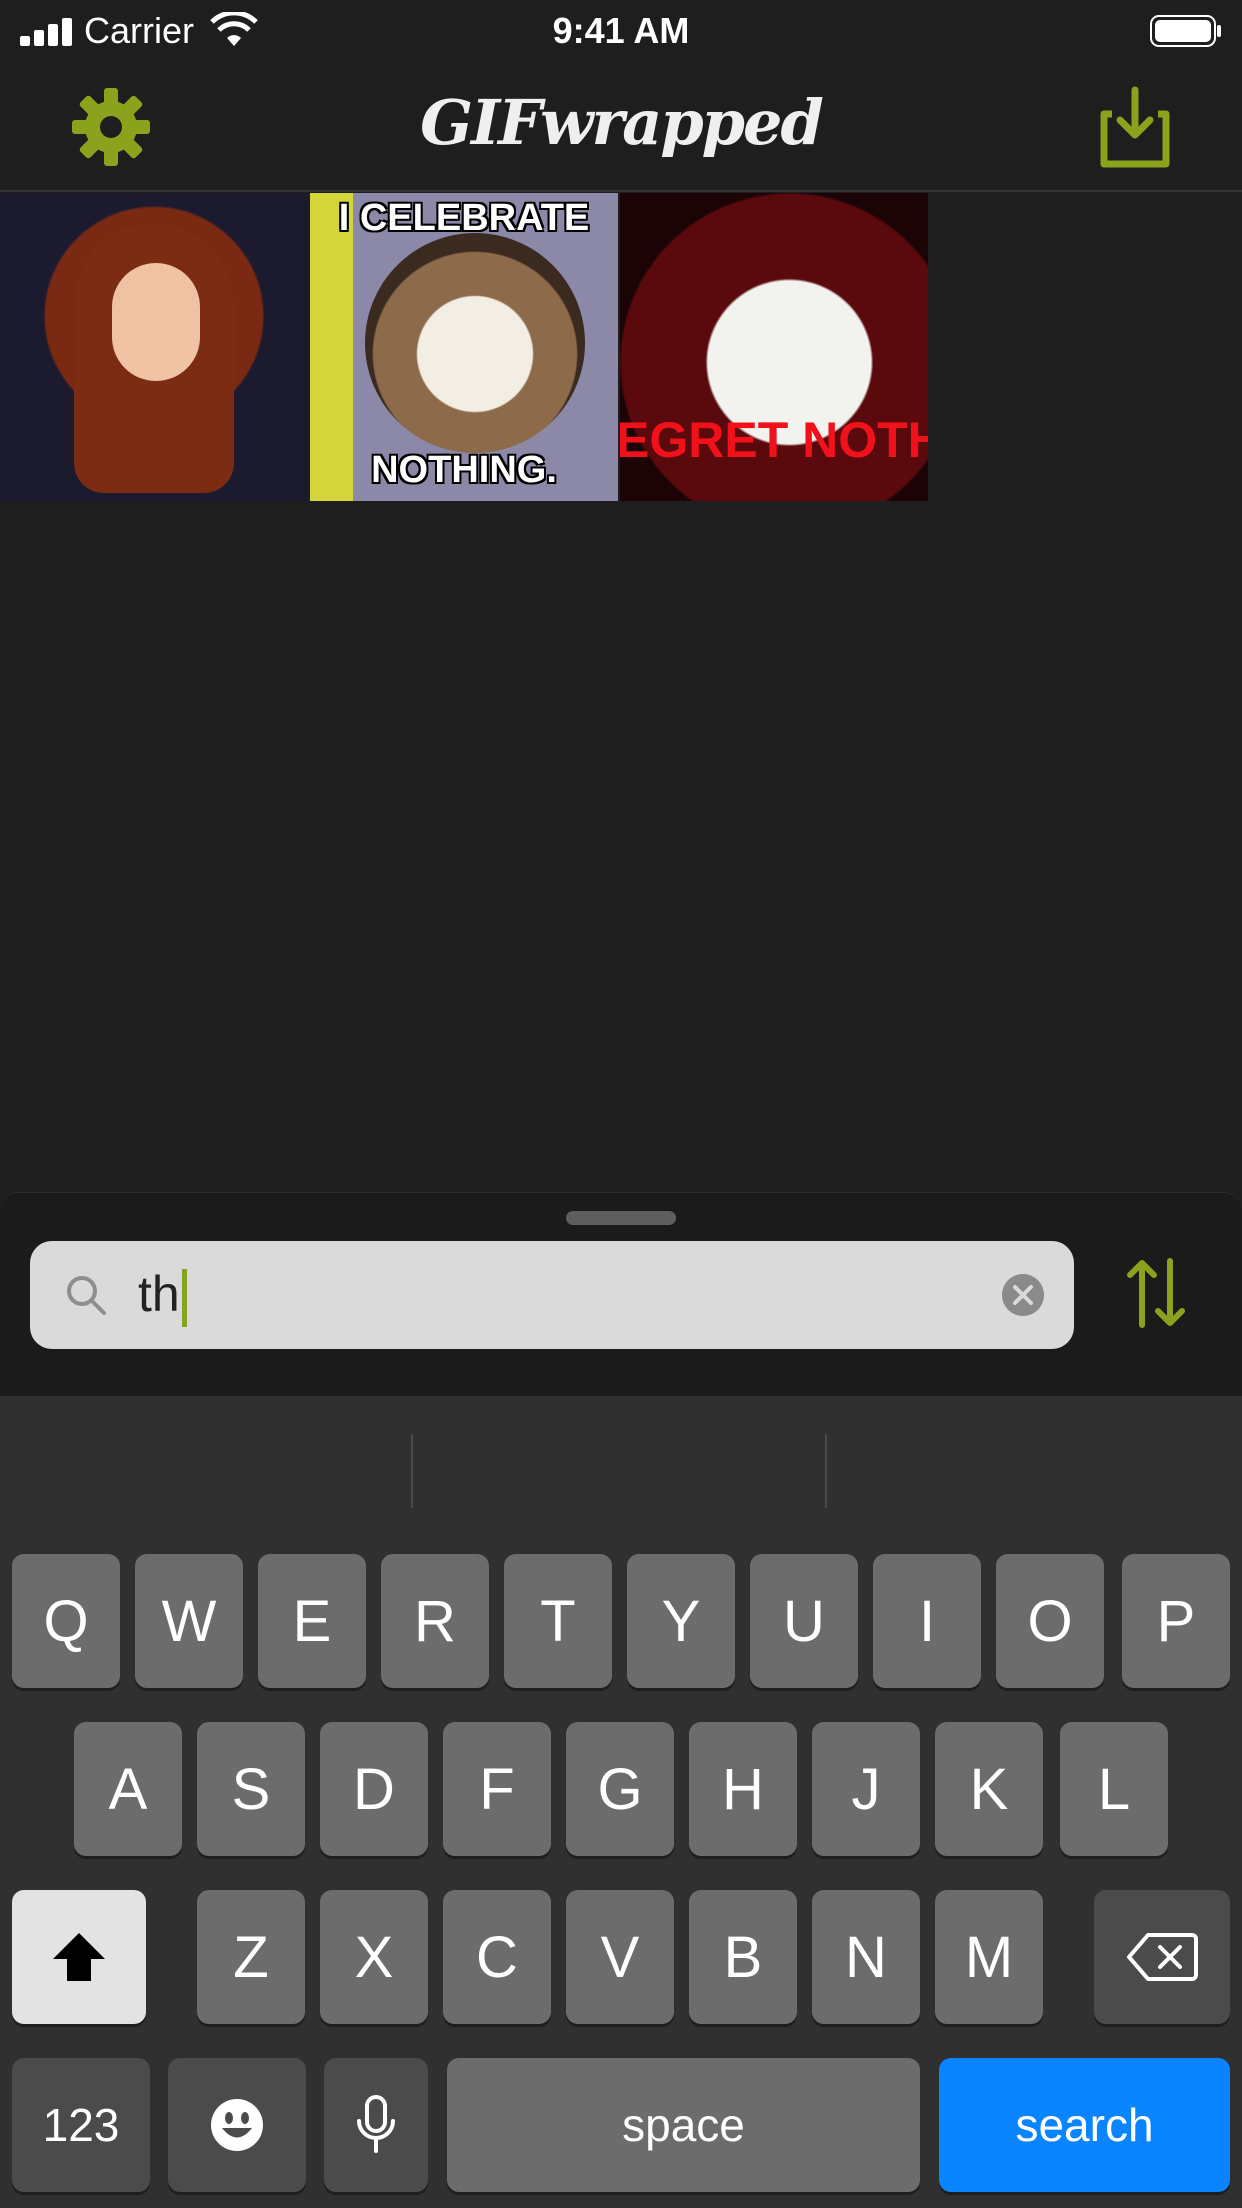  Describe the element at coordinates (374, 1789) in the screenshot. I see `key-d: D` at that location.